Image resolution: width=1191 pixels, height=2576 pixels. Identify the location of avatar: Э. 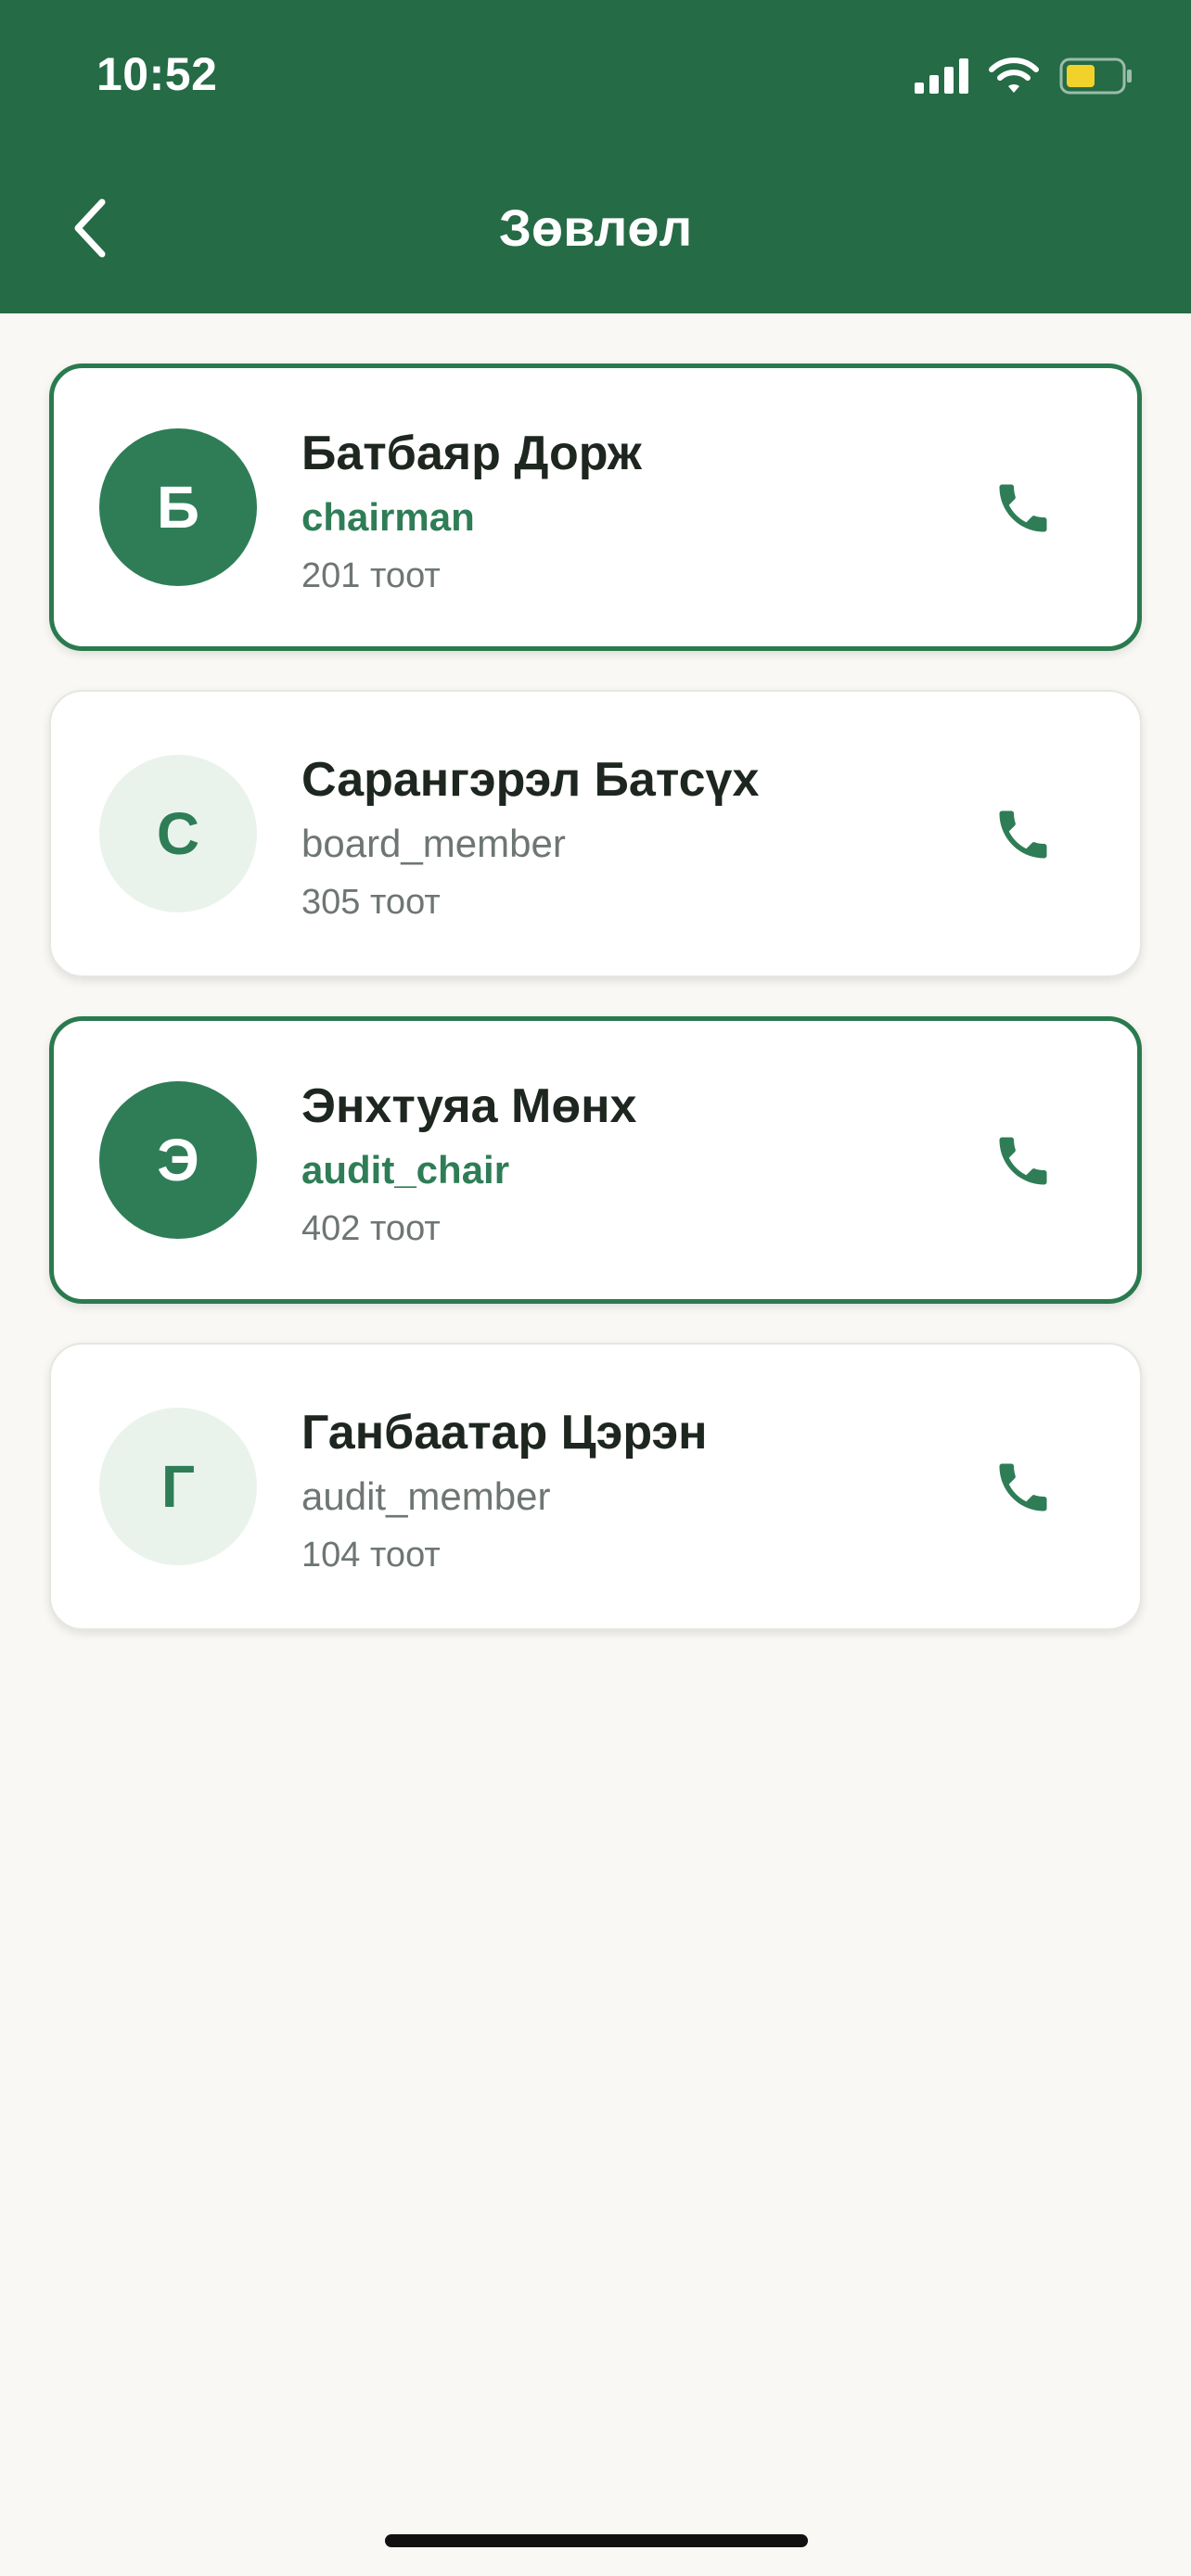
(178, 1160).